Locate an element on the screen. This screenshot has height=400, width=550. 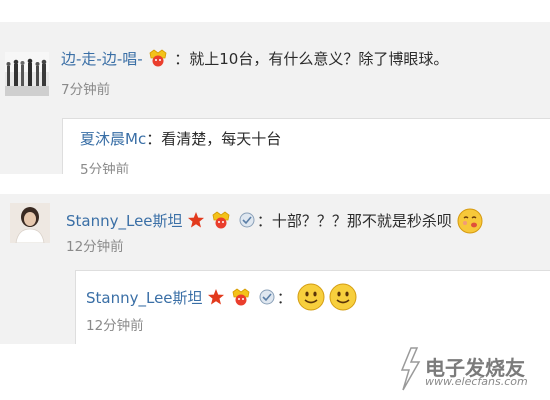
comment-header: Stanny_Lee斯坦 ：十部？？？那不就是秒杀呗 is located at coordinates (274, 223).